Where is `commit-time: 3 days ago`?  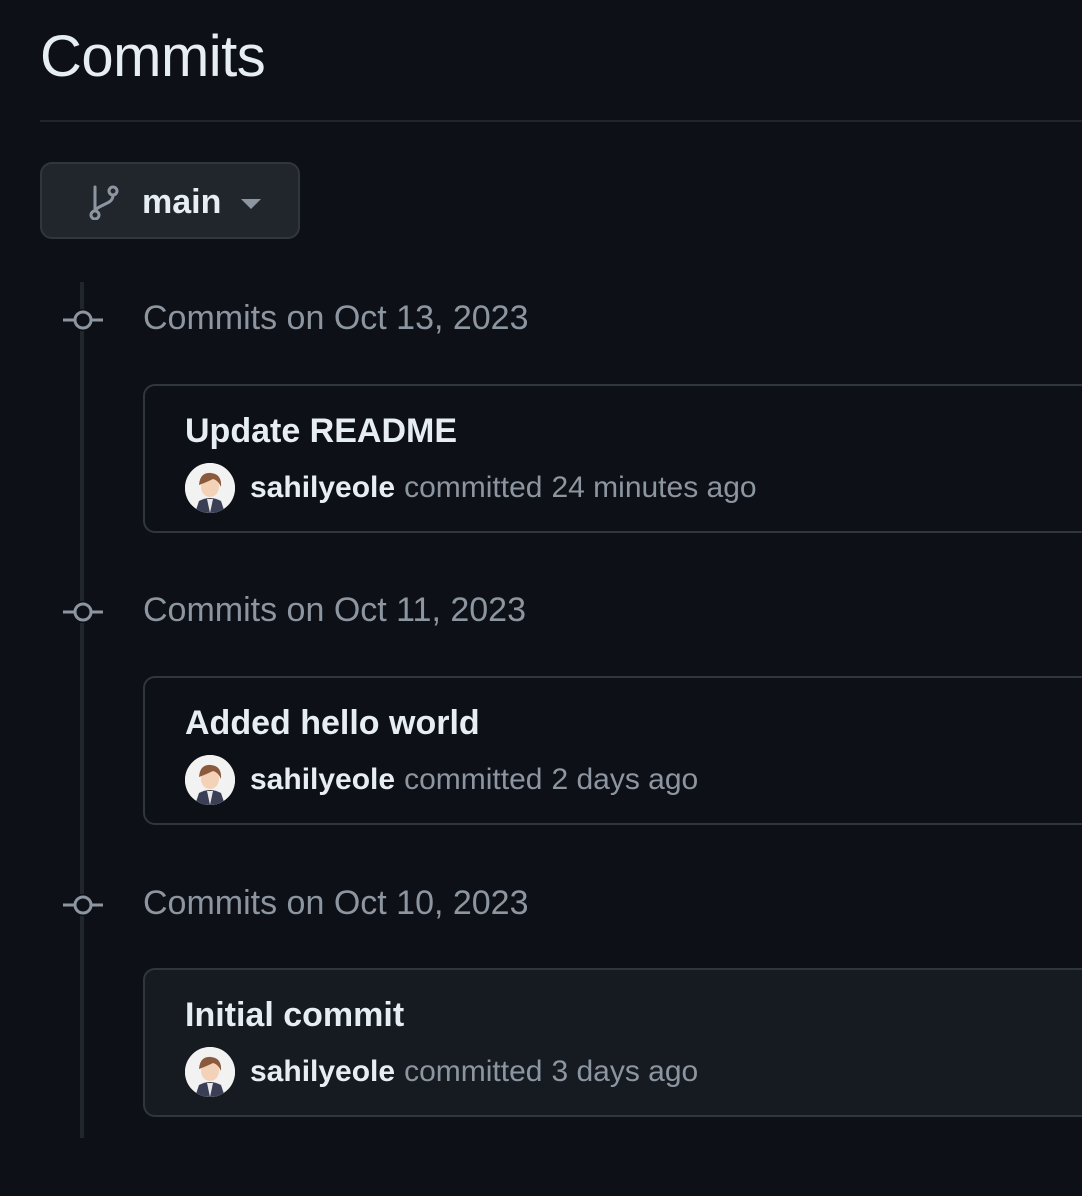
commit-time: 3 days ago is located at coordinates (624, 1072).